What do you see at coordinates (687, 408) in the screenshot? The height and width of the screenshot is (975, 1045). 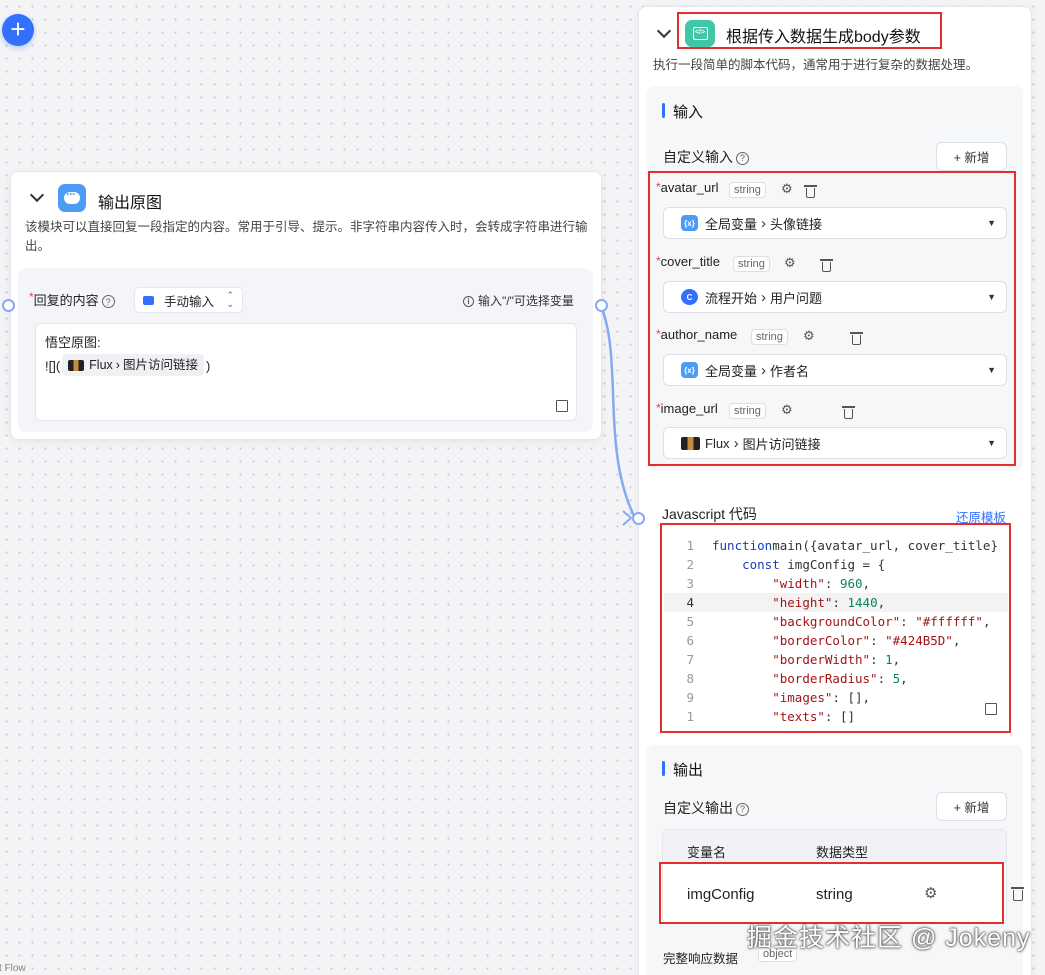 I see `input-row-image-url: *image_url` at bounding box center [687, 408].